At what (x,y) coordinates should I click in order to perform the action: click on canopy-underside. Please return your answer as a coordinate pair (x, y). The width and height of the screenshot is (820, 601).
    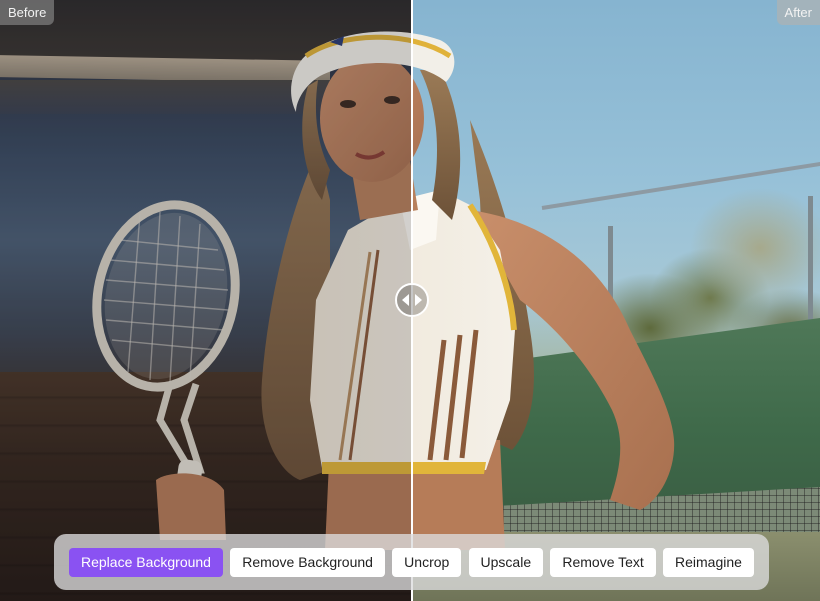
    Looking at the image, I should click on (206, 97).